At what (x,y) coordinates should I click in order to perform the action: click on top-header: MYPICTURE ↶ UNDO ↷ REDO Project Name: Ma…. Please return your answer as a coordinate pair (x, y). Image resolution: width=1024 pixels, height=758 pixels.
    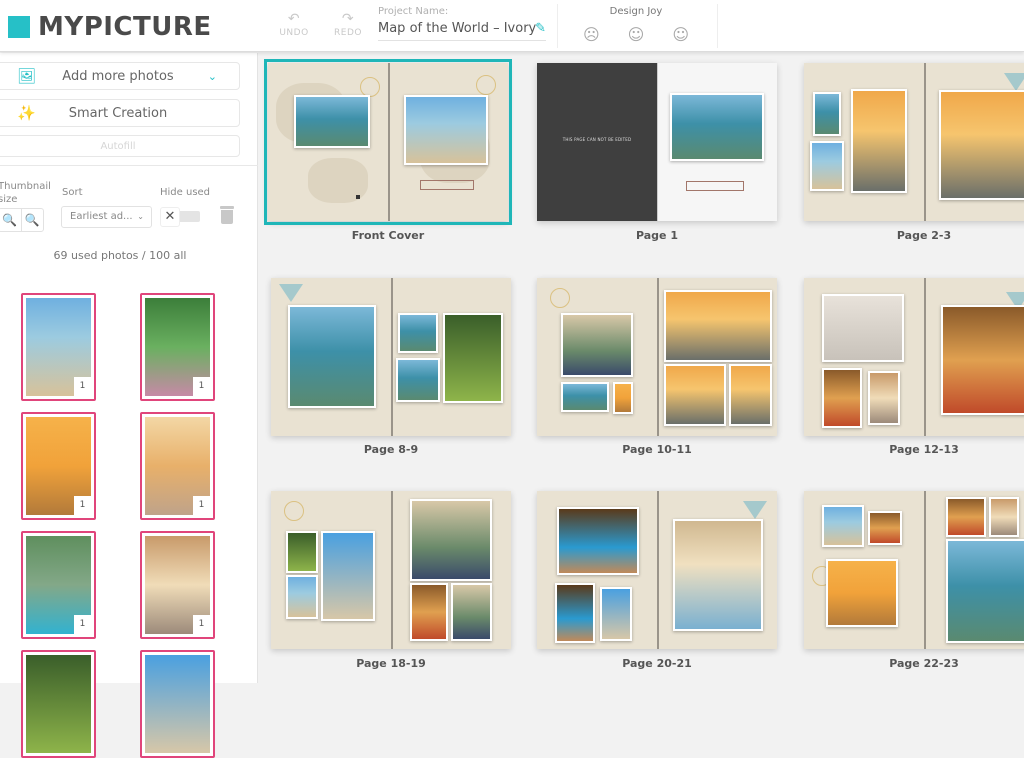
    Looking at the image, I should click on (512, 26).